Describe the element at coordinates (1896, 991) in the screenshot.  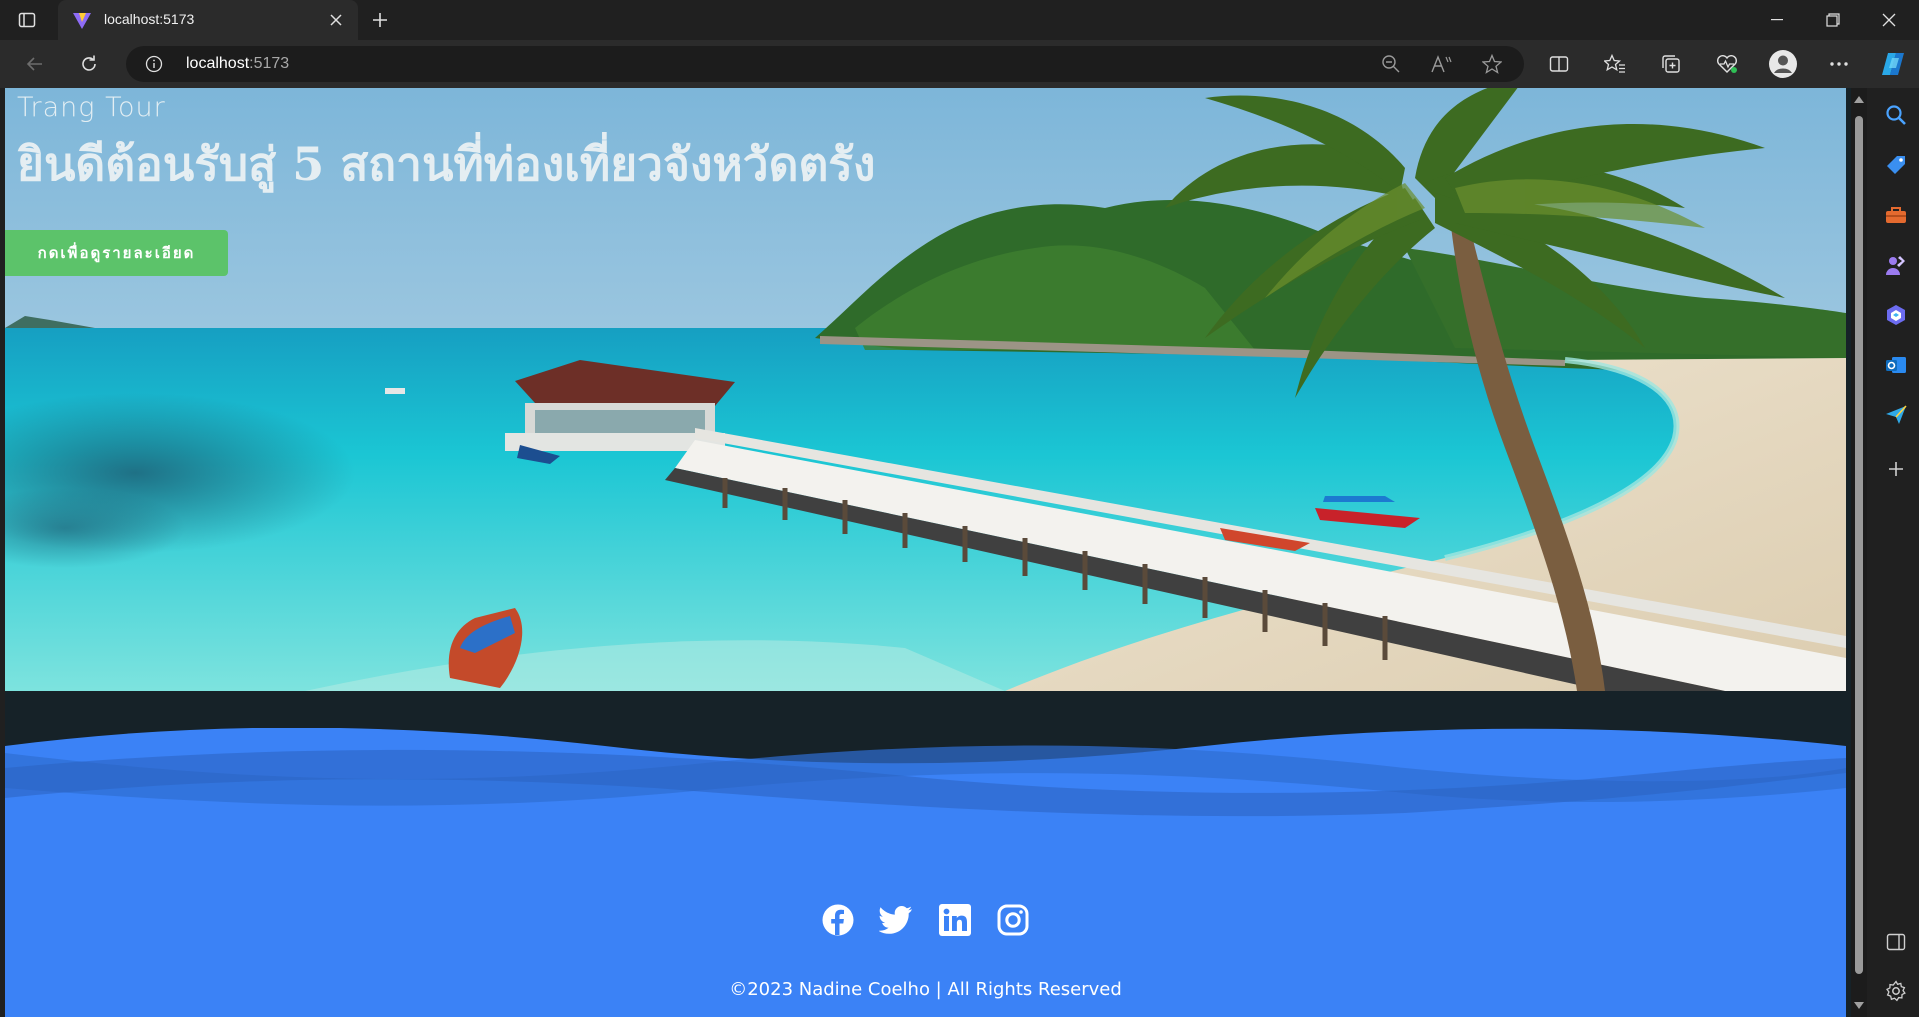
I see `settings-icon` at that location.